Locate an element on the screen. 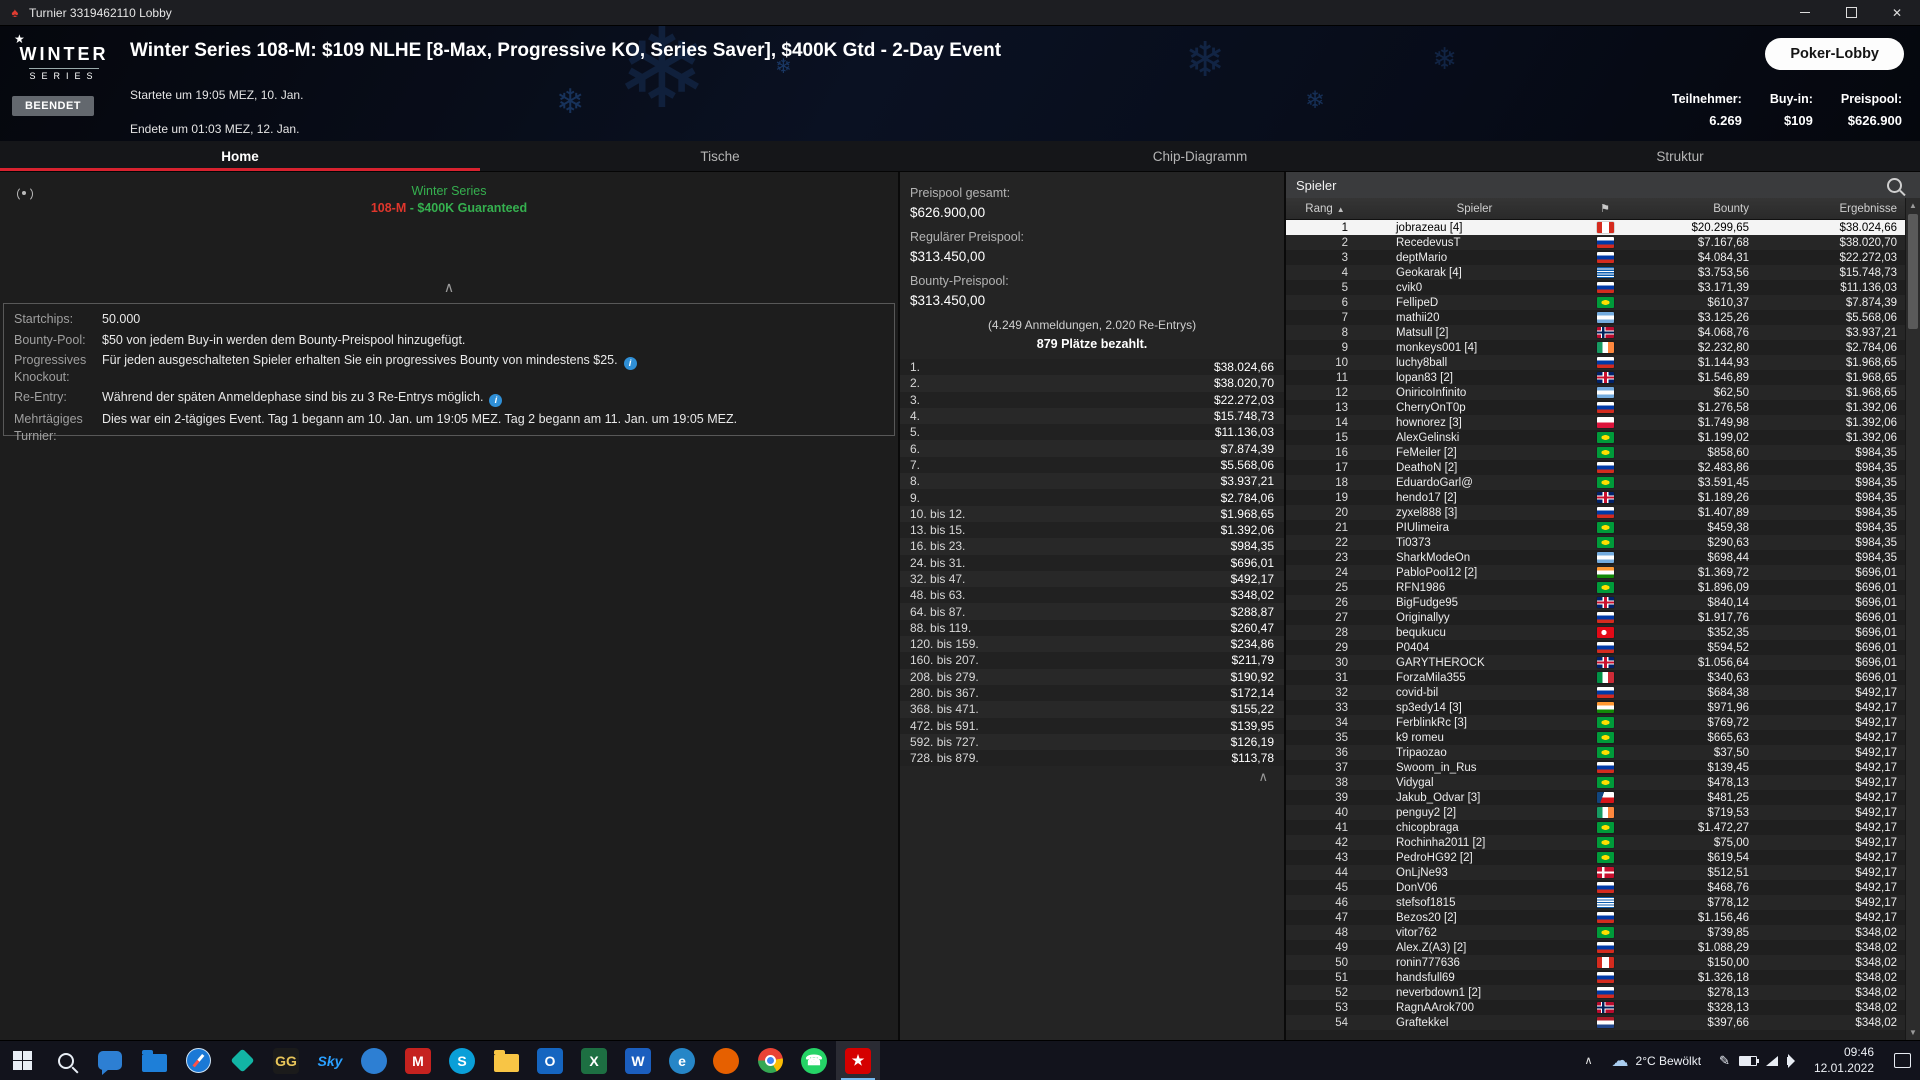  word-icon: W is located at coordinates (638, 1060).